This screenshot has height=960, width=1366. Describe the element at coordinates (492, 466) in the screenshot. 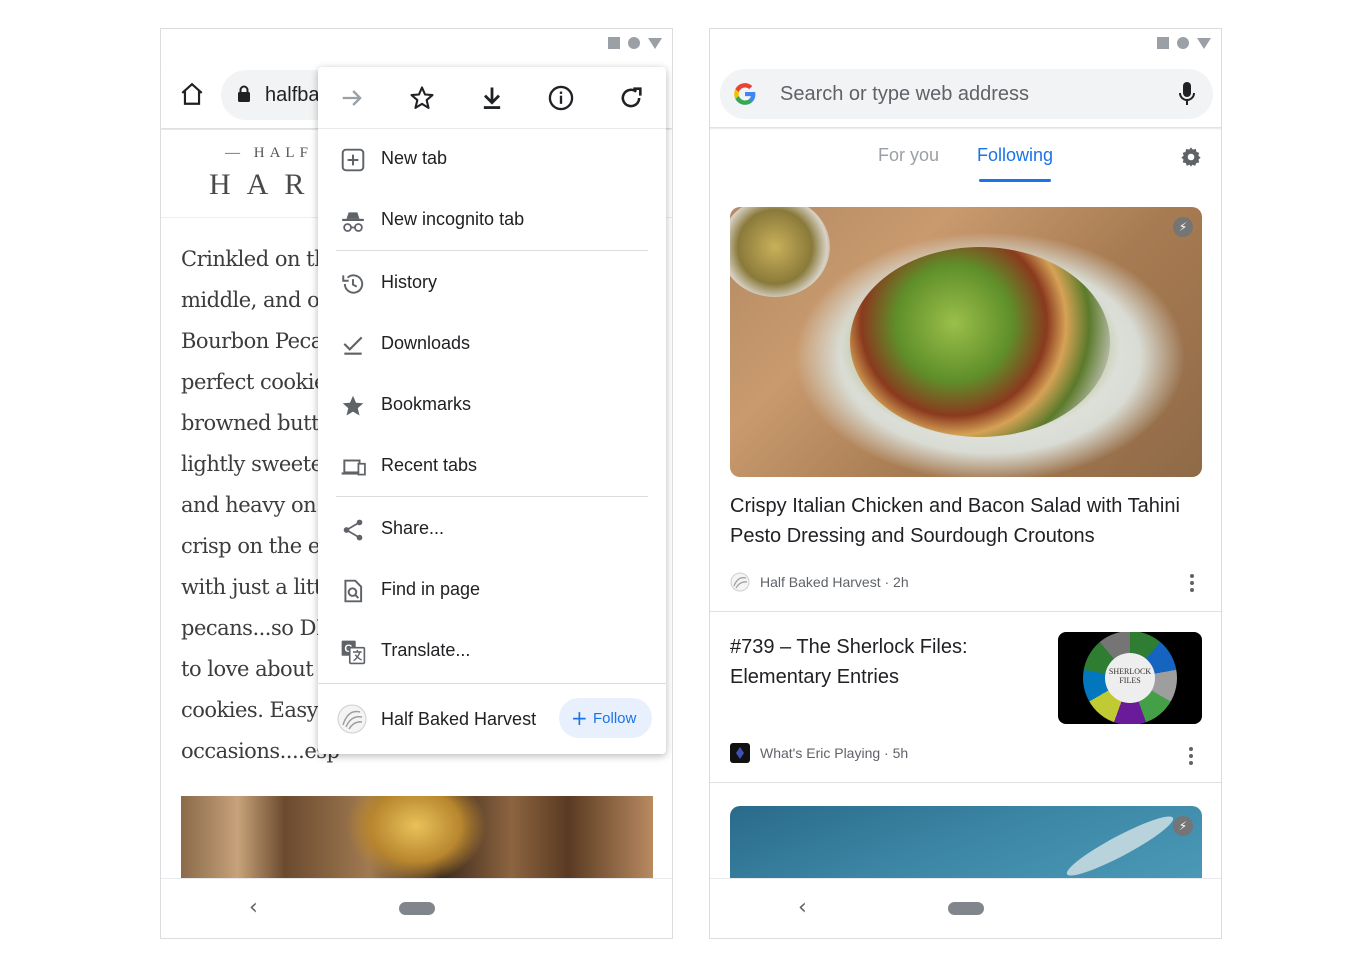

I see `menu-item-recent-tabs: Recent tabs` at that location.